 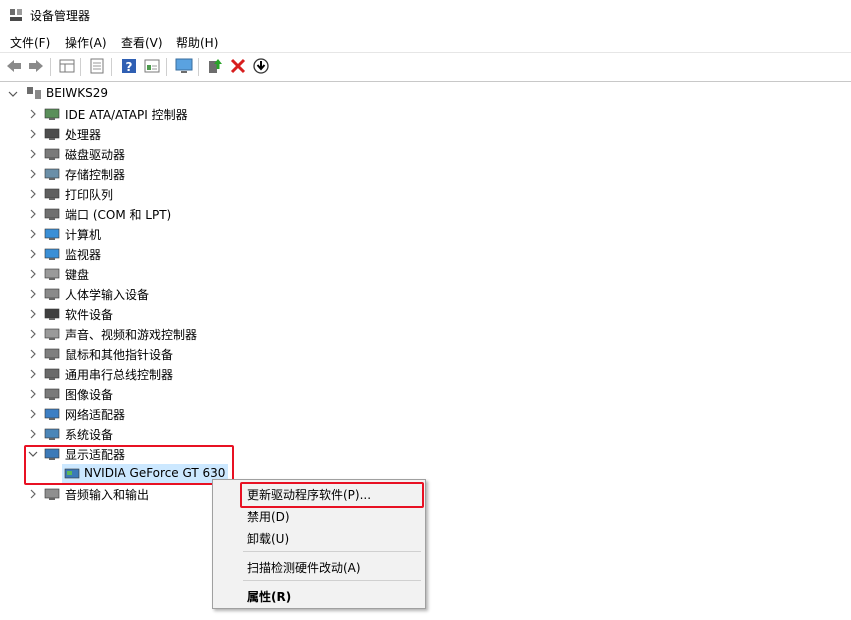 I want to click on tree-item: 图像设备, so click(x=150, y=394).